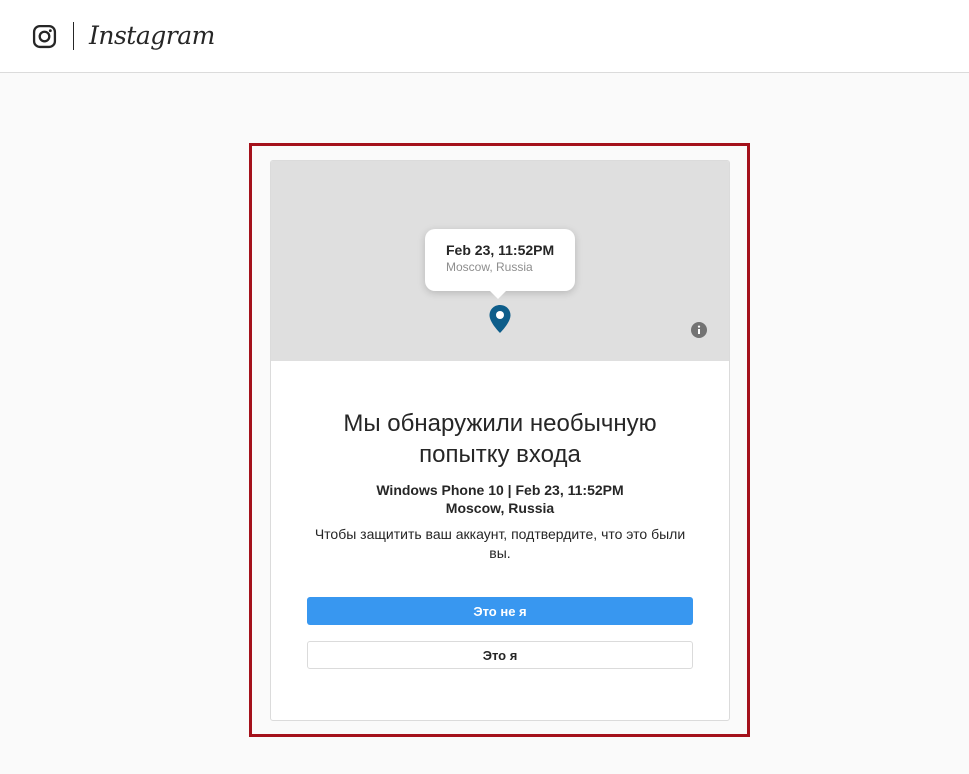 This screenshot has width=969, height=774. What do you see at coordinates (500, 655) in the screenshot?
I see `it-was-me-button: Это я` at bounding box center [500, 655].